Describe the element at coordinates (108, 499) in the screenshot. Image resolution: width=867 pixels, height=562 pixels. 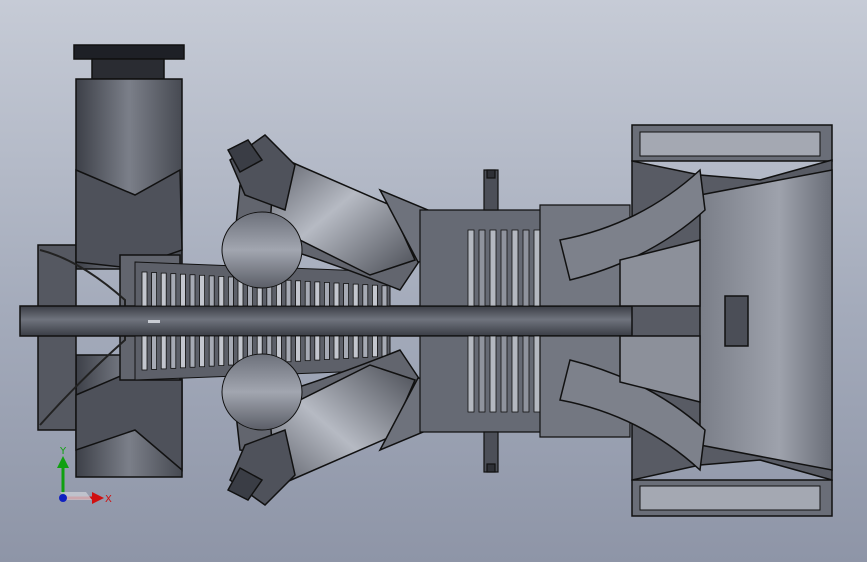
I see `x-axis-label: X` at that location.